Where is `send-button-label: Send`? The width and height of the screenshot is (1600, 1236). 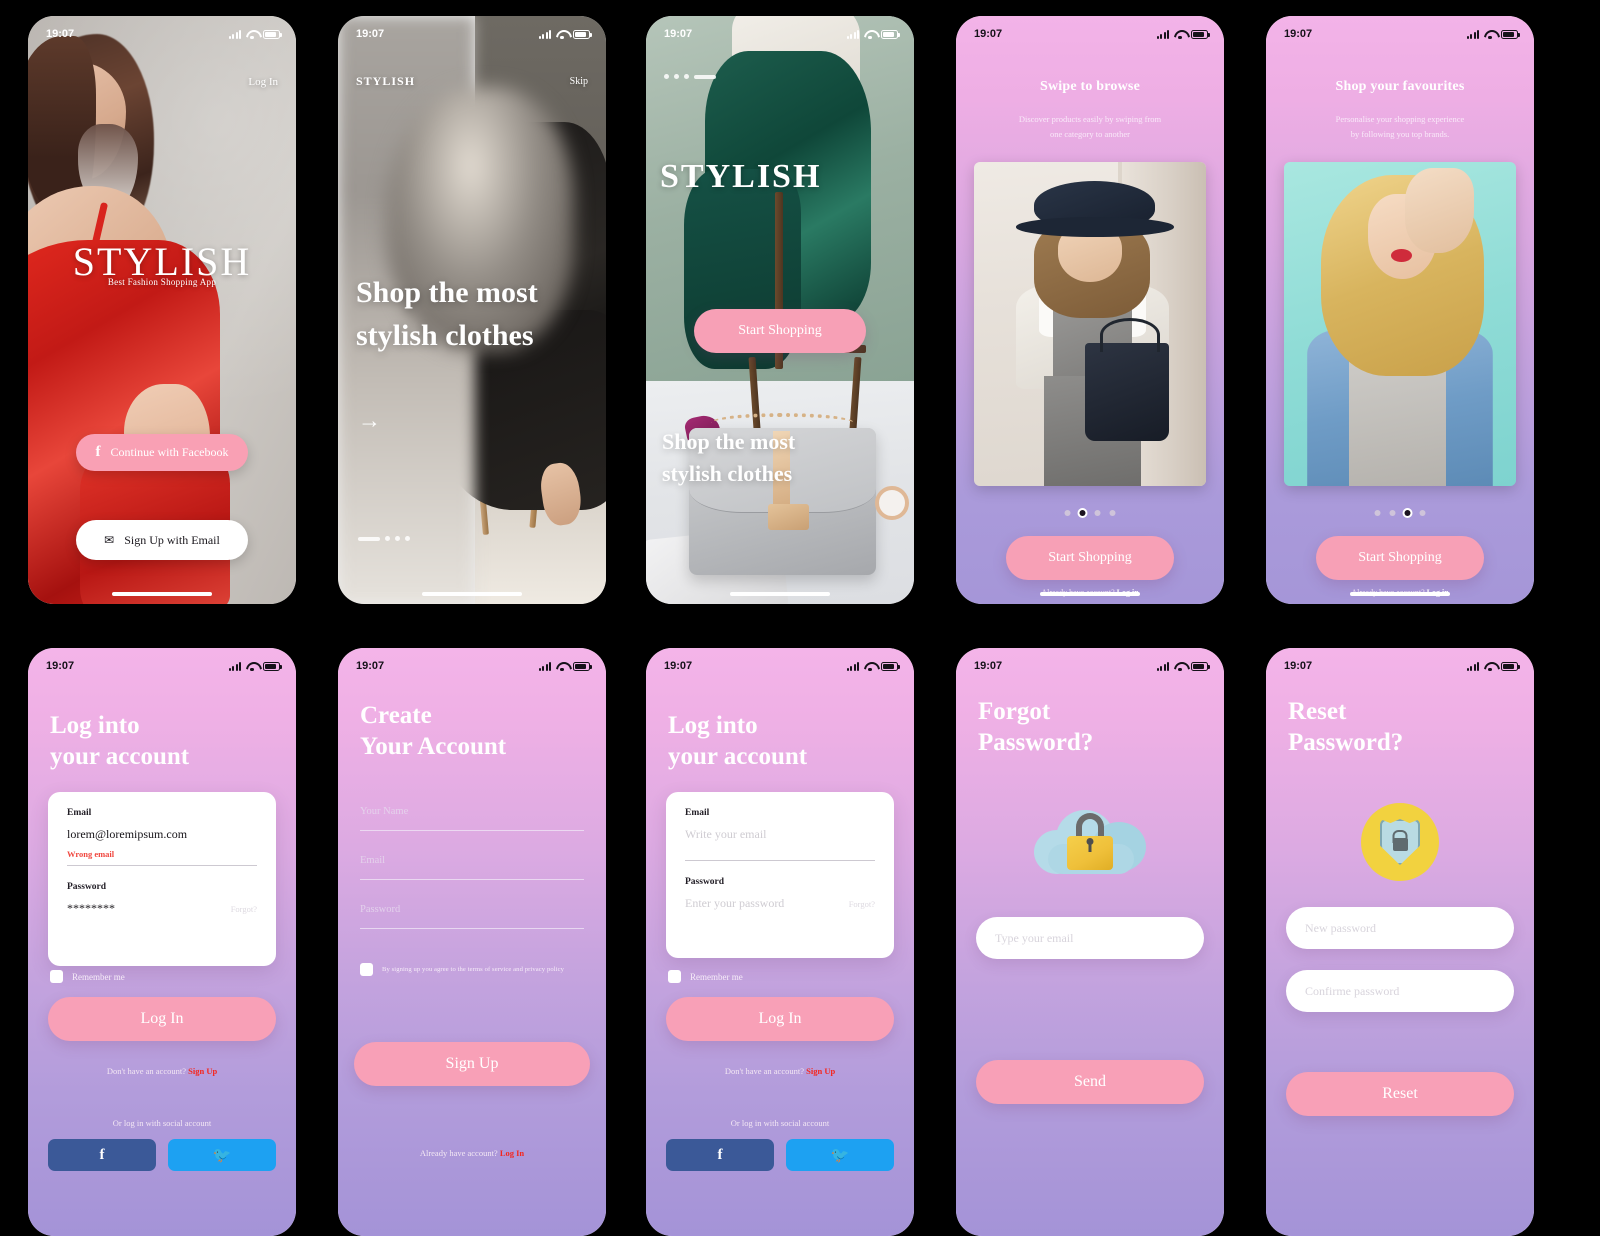 send-button-label: Send is located at coordinates (1090, 1081).